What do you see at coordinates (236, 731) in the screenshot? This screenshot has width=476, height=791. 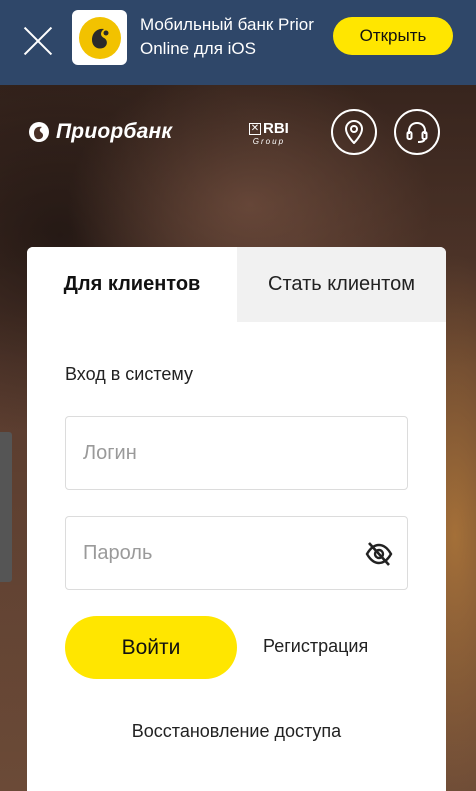 I see `restore-access-link: Восстановление доступа` at bounding box center [236, 731].